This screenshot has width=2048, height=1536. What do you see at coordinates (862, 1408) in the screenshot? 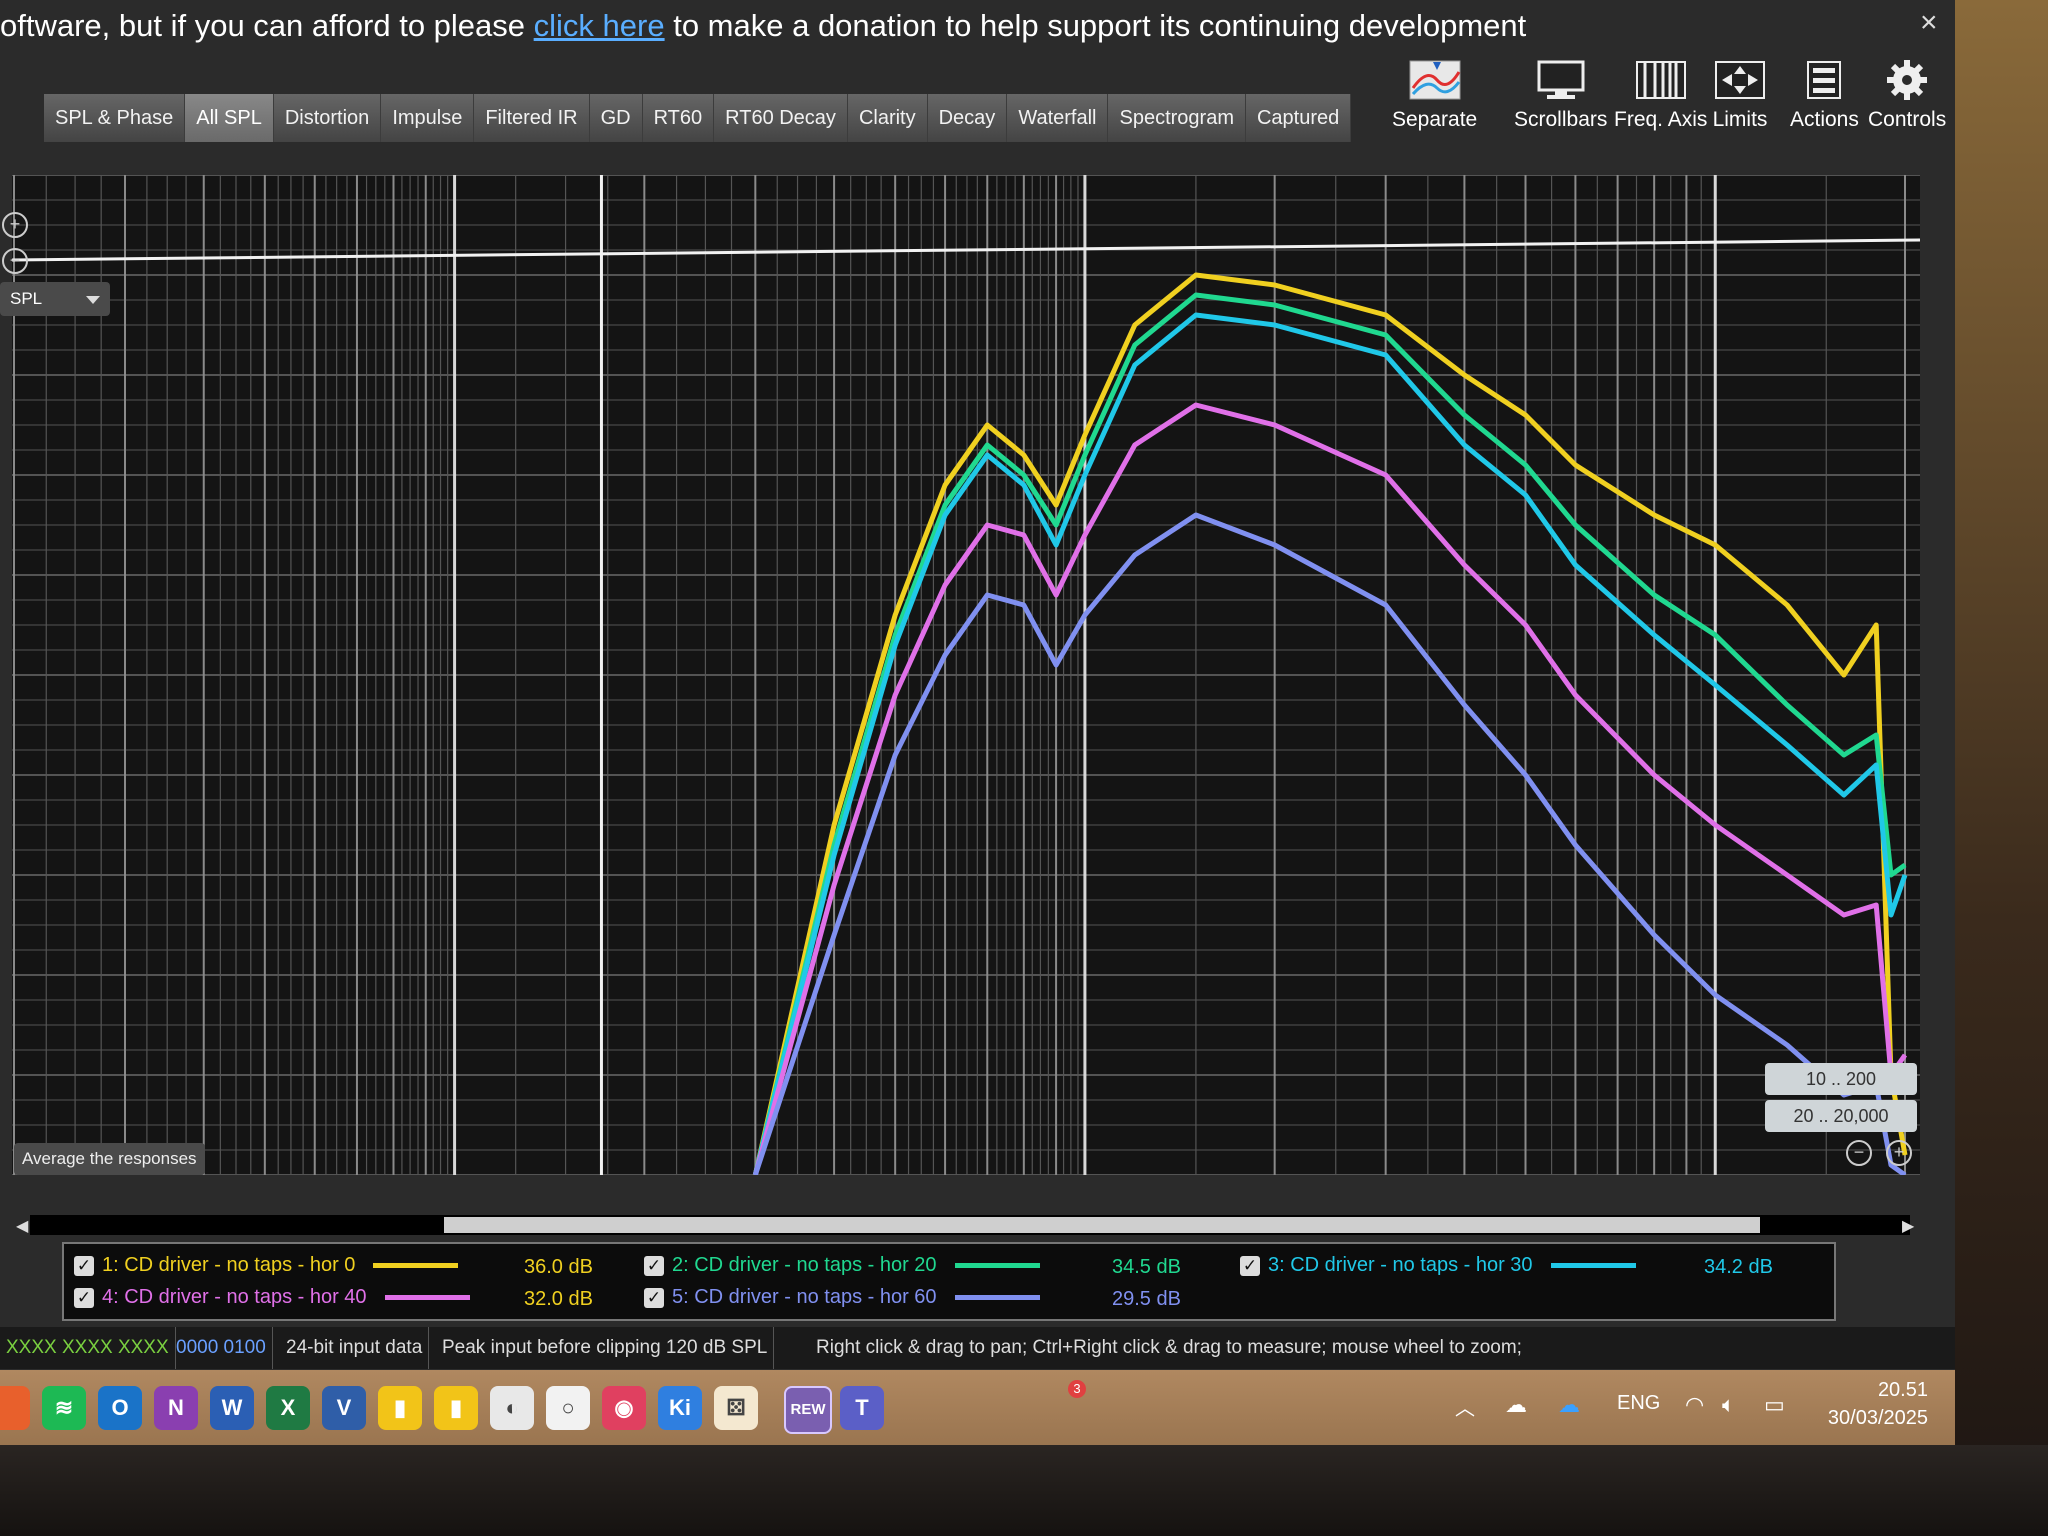
I see `teams-icon: T` at bounding box center [862, 1408].